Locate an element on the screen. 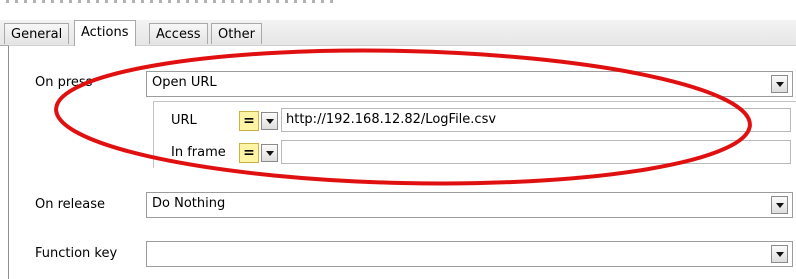 The height and width of the screenshot is (279, 796). on-press-dropdown-button is located at coordinates (779, 84).